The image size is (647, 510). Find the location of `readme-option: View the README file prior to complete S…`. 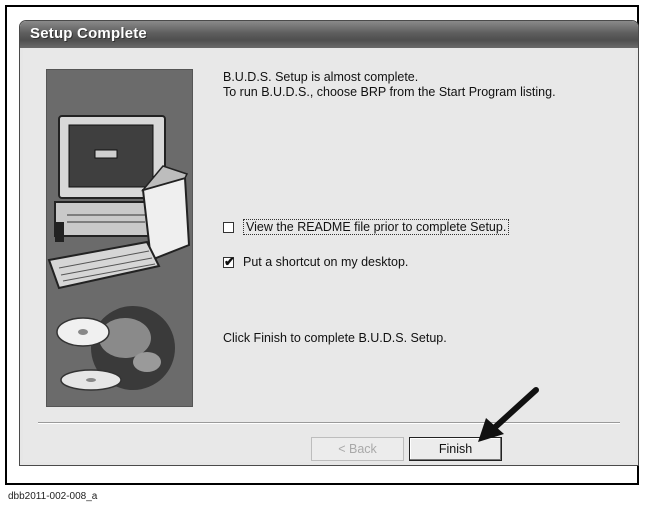

readme-option: View the README file prior to complete S… is located at coordinates (366, 227).